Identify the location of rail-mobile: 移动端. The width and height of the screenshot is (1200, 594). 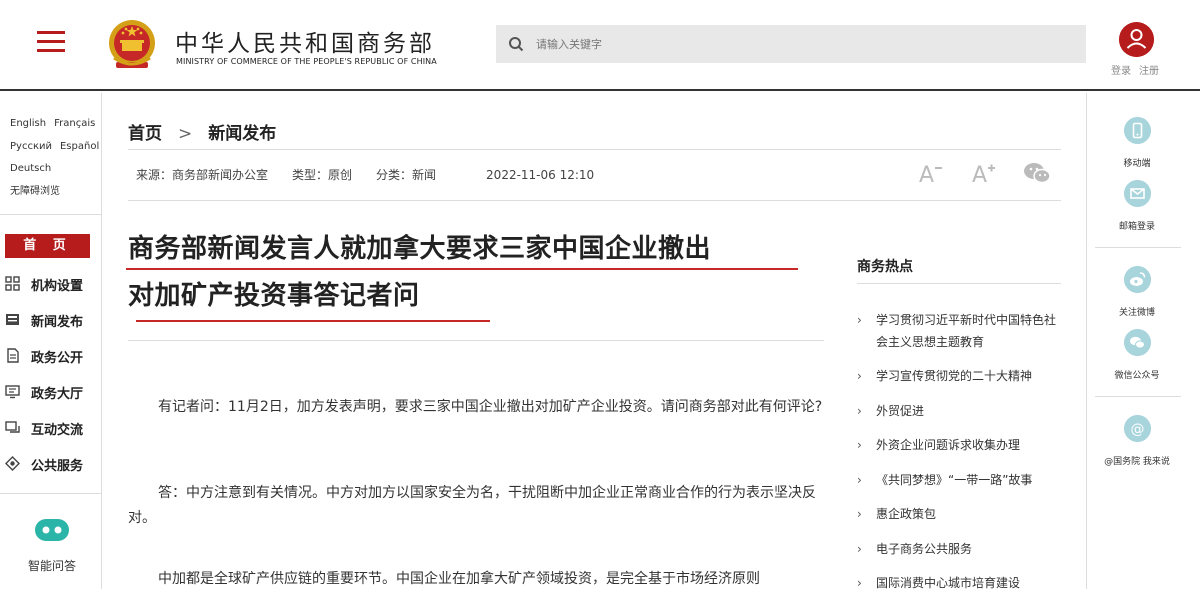
(1137, 143).